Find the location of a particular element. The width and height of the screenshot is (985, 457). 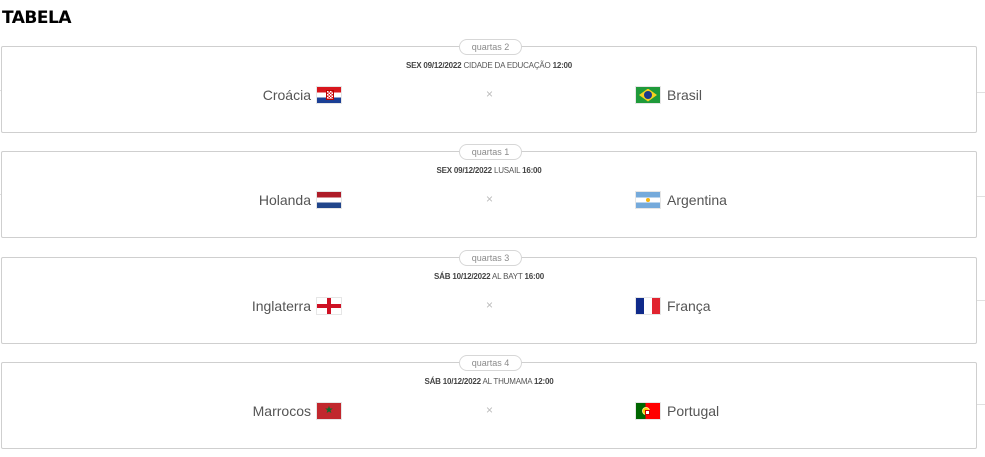

home-team: Holanda is located at coordinates (300, 200).